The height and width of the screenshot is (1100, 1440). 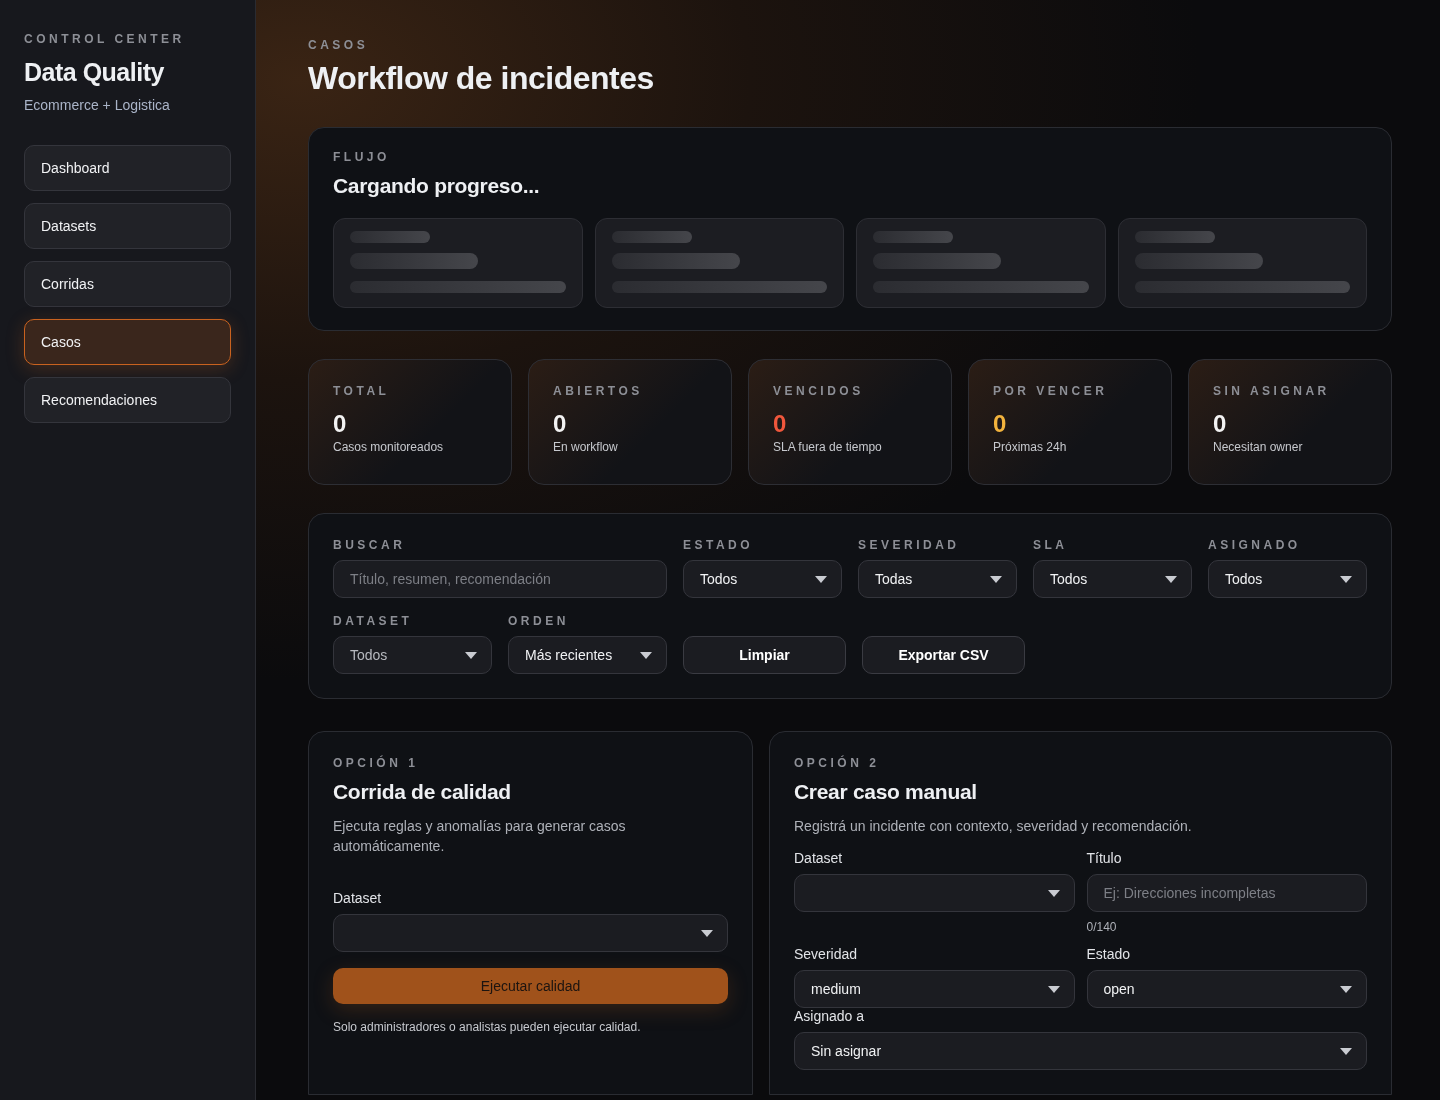 What do you see at coordinates (993, 826) in the screenshot?
I see `card-description: Registrá un incidente con contexto, severidad y recomendación.` at bounding box center [993, 826].